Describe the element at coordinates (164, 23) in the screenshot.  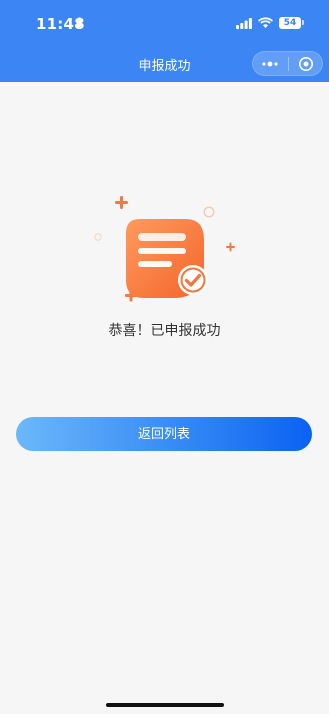
I see `status-bar: 11:48 54` at that location.